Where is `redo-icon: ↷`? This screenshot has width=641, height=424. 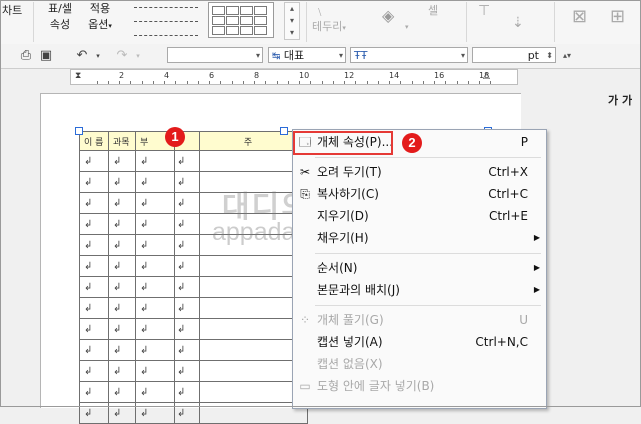
redo-icon: ↷ is located at coordinates (122, 56).